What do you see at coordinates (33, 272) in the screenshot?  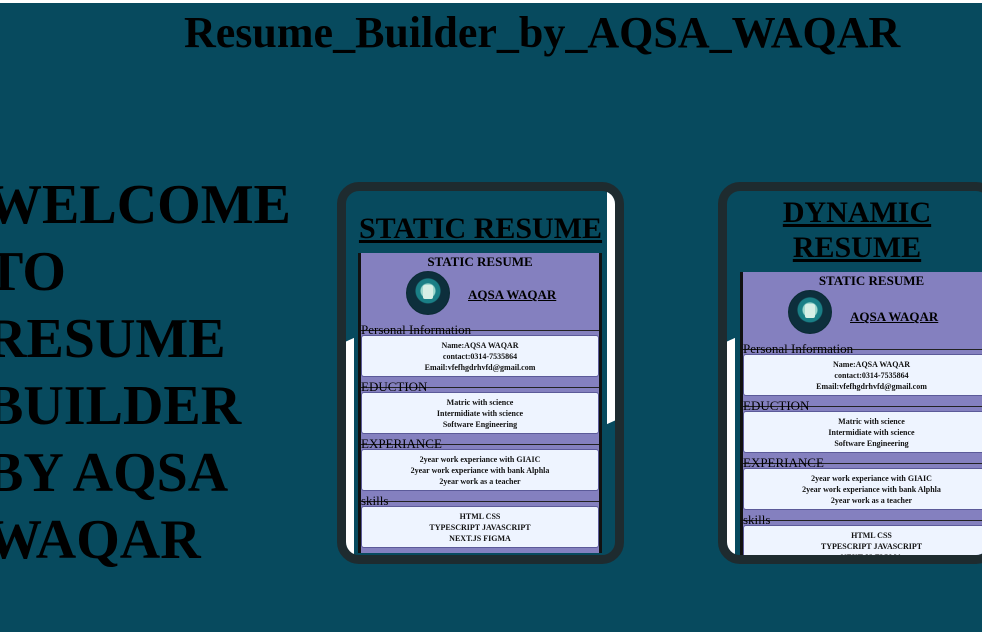 I see `welcome-line: TO` at bounding box center [33, 272].